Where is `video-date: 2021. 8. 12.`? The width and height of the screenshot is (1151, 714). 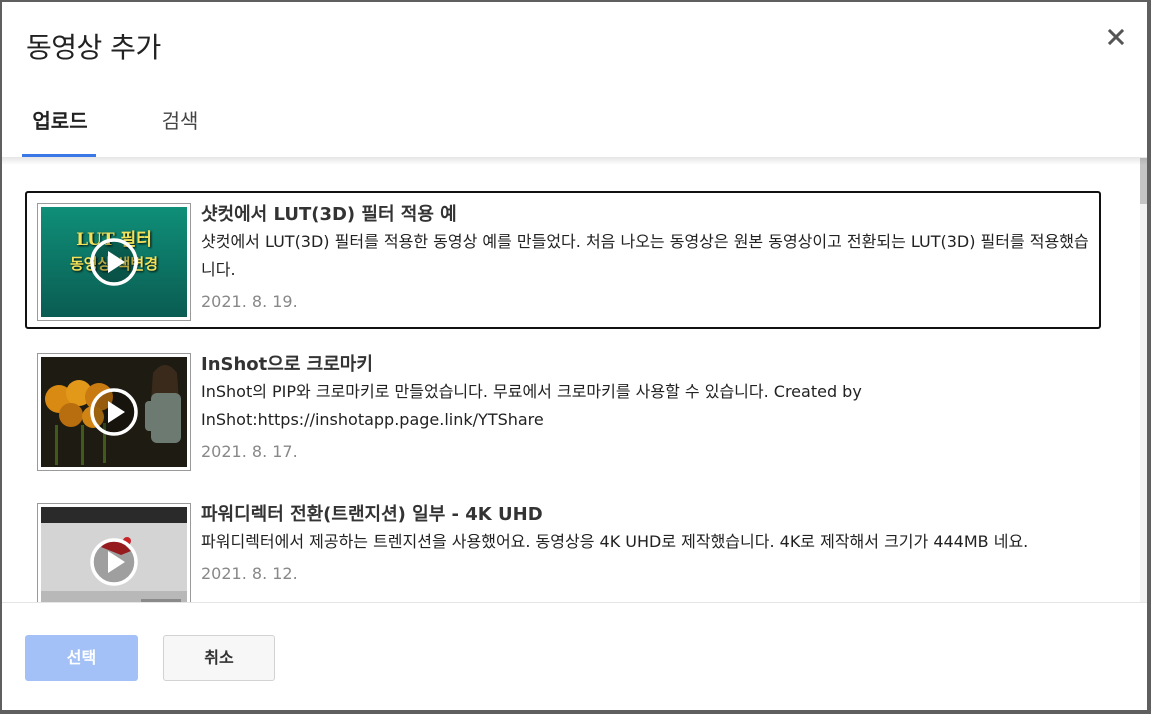 video-date: 2021. 8. 12. is located at coordinates (249, 573).